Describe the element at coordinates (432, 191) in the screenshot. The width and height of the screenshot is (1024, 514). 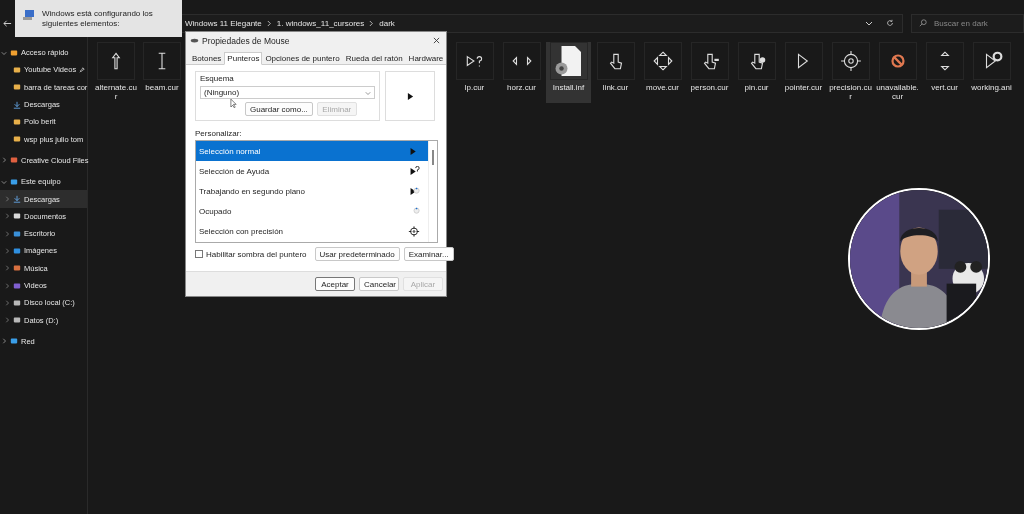
I see `scrollbar` at that location.